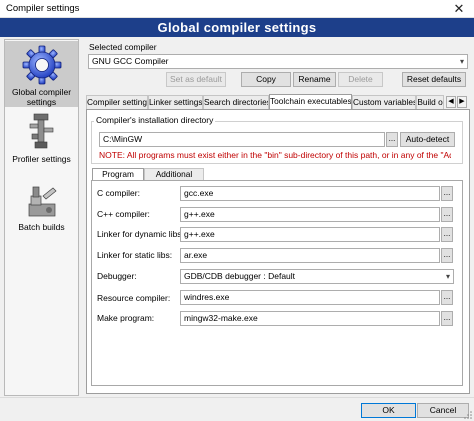 This screenshot has width=474, height=421. What do you see at coordinates (310, 297) in the screenshot?
I see `resource-compiler-field: windres.exe` at bounding box center [310, 297].